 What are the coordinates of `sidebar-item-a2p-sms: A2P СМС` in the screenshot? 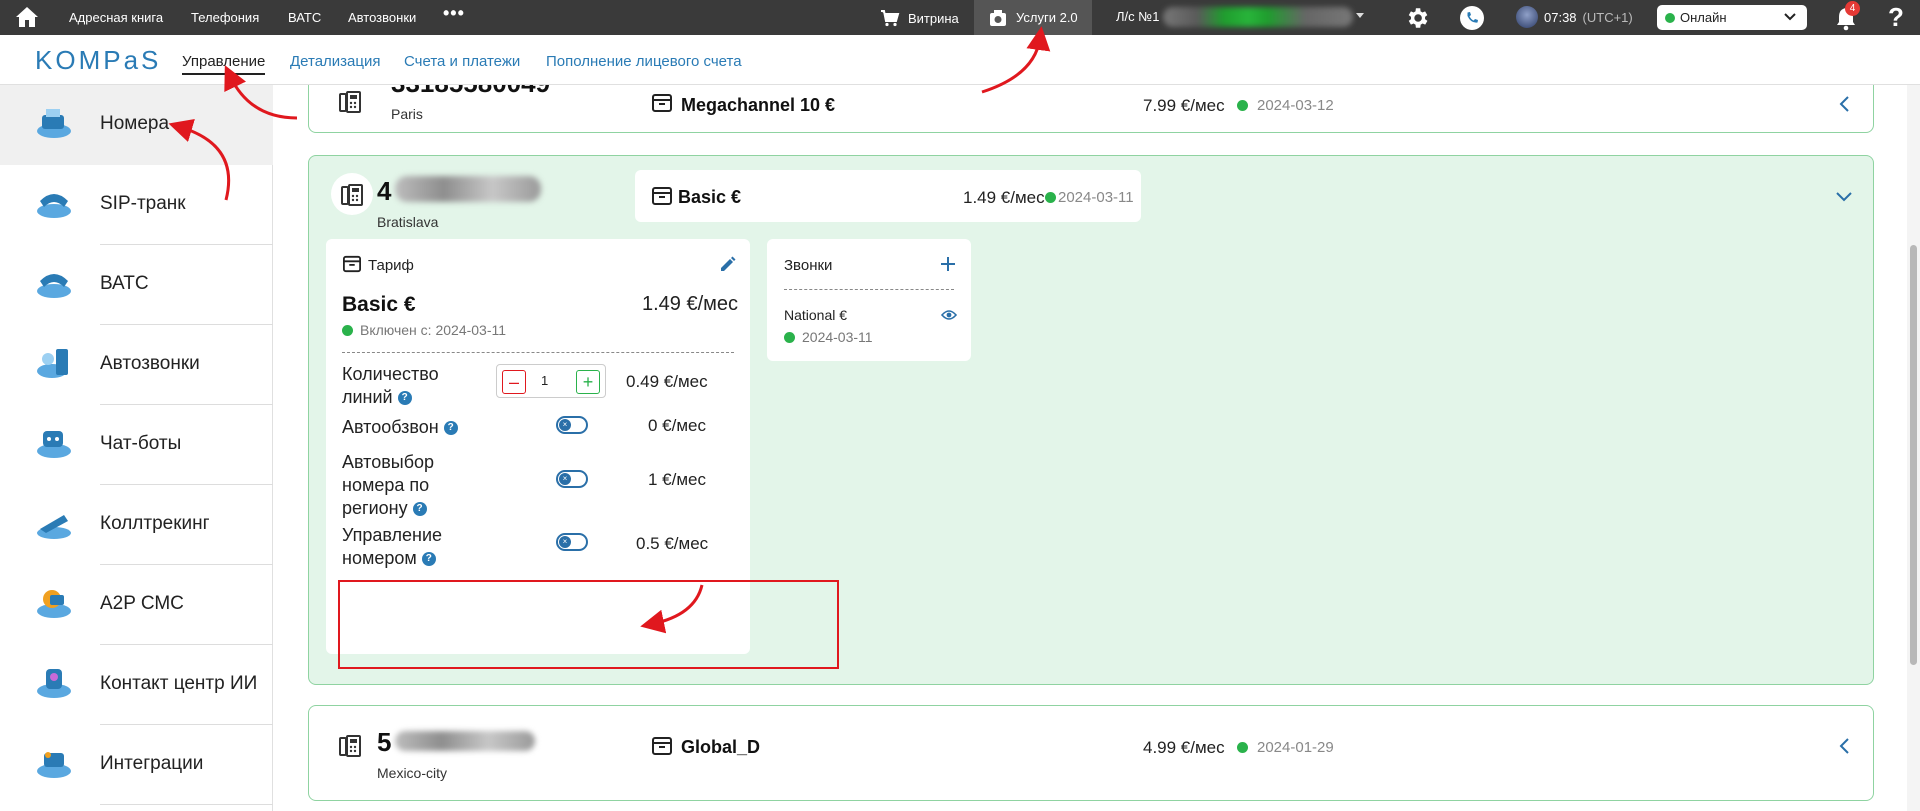 It's located at (136, 605).